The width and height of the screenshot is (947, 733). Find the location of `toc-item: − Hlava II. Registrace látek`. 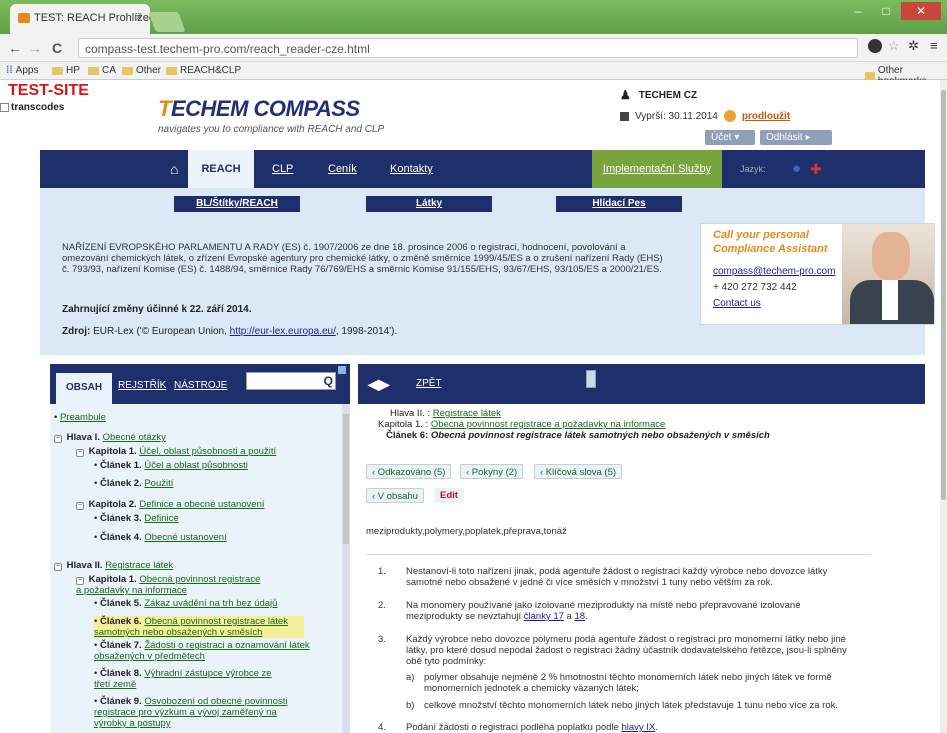

toc-item: − Hlava II. Registrace látek is located at coordinates (154, 565).